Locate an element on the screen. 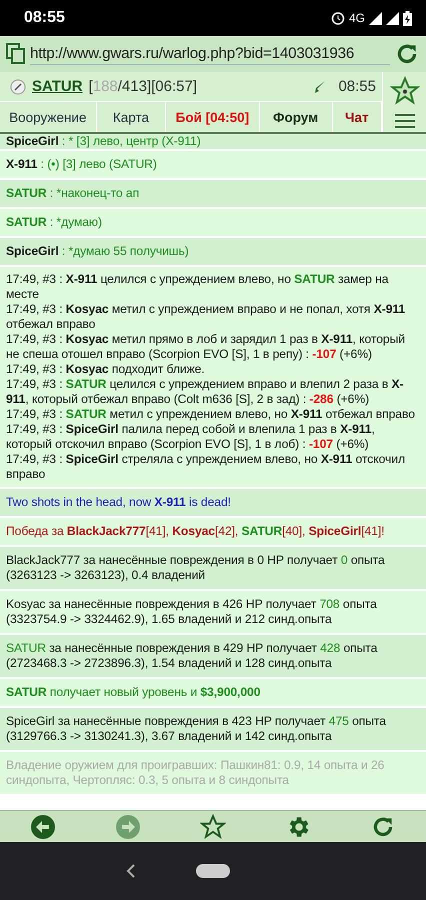 This screenshot has width=426, height=900. battery-icon is located at coordinates (407, 18).